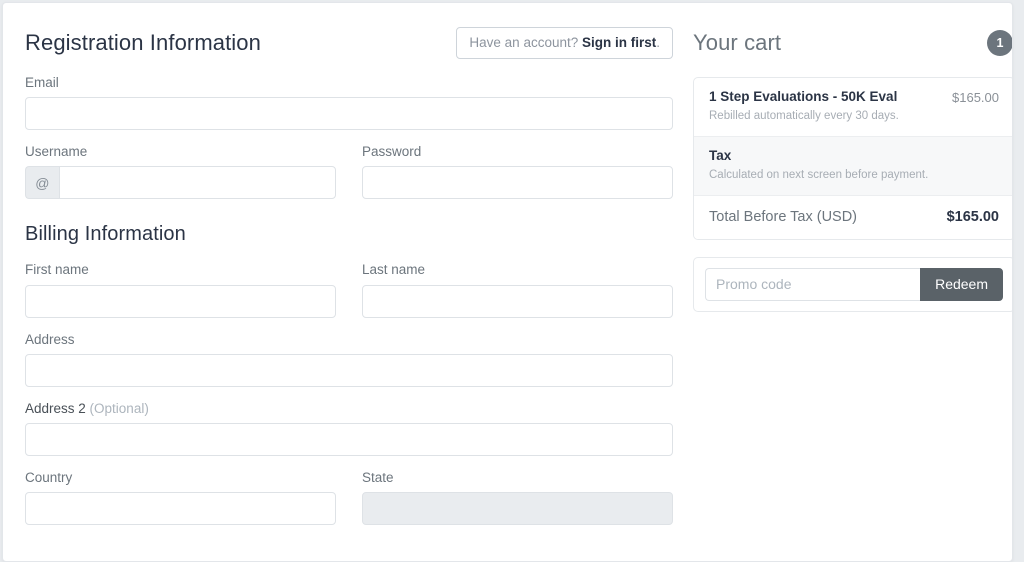 The image size is (1024, 562). I want to click on first-name-field-group: First name, so click(180, 290).